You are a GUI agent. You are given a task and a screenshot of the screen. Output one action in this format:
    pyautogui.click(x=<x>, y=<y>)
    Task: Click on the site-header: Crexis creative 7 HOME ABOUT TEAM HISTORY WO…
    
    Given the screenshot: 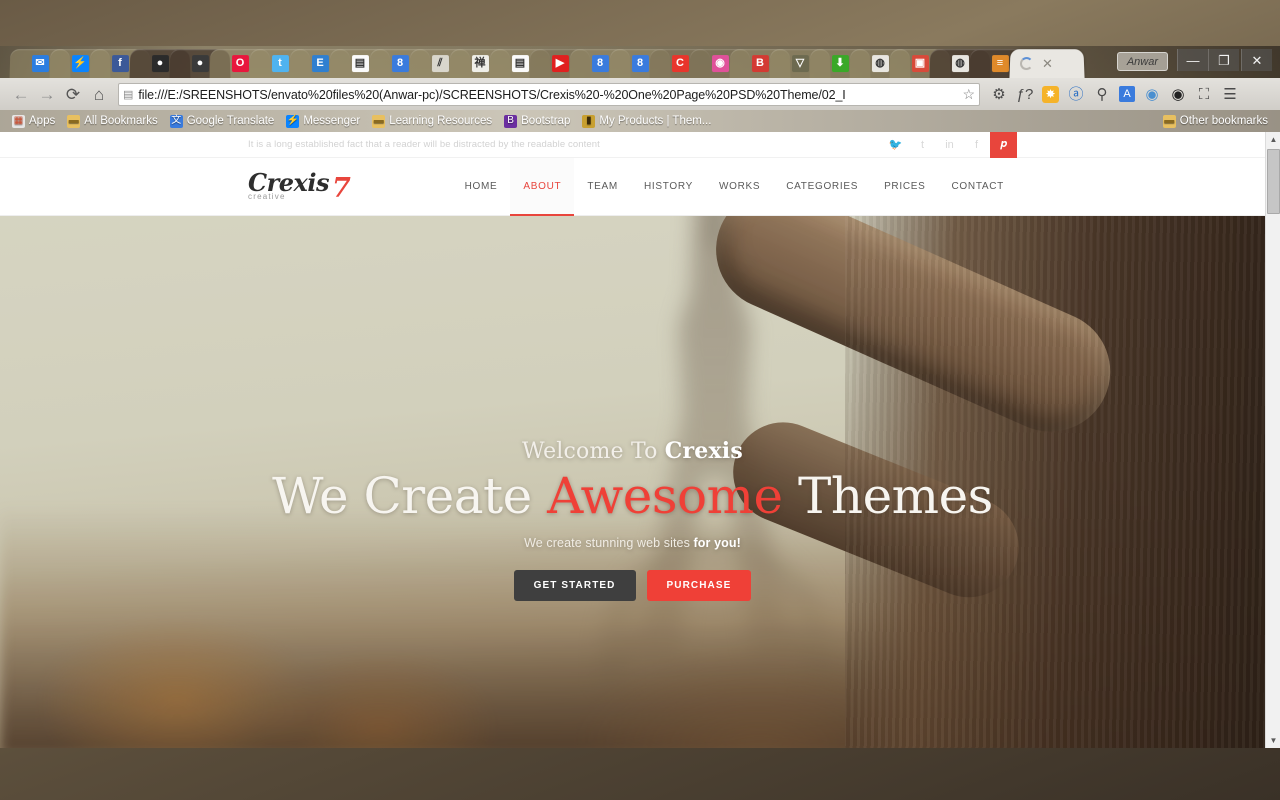 What is the action you would take?
    pyautogui.click(x=632, y=186)
    